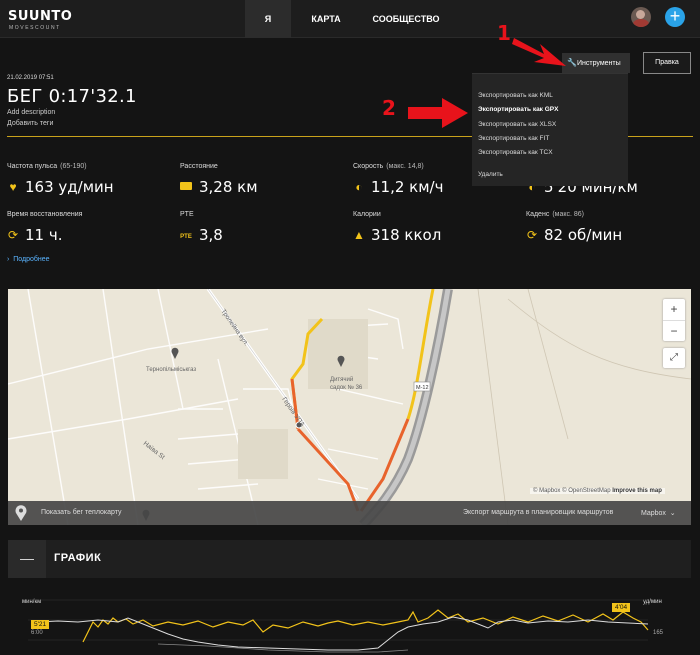 The height and width of the screenshot is (655, 700). I want to click on zoom-in-button: +, so click(674, 309).